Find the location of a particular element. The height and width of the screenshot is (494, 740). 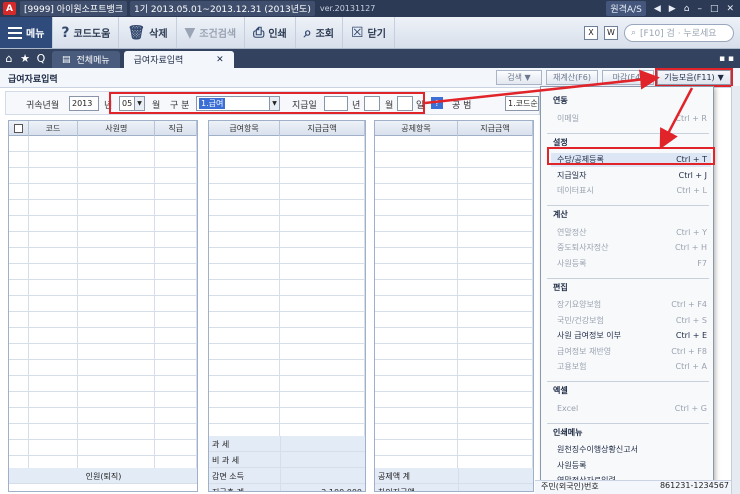

resident-number-label: 주민(외국인)번호 is located at coordinates (570, 486).